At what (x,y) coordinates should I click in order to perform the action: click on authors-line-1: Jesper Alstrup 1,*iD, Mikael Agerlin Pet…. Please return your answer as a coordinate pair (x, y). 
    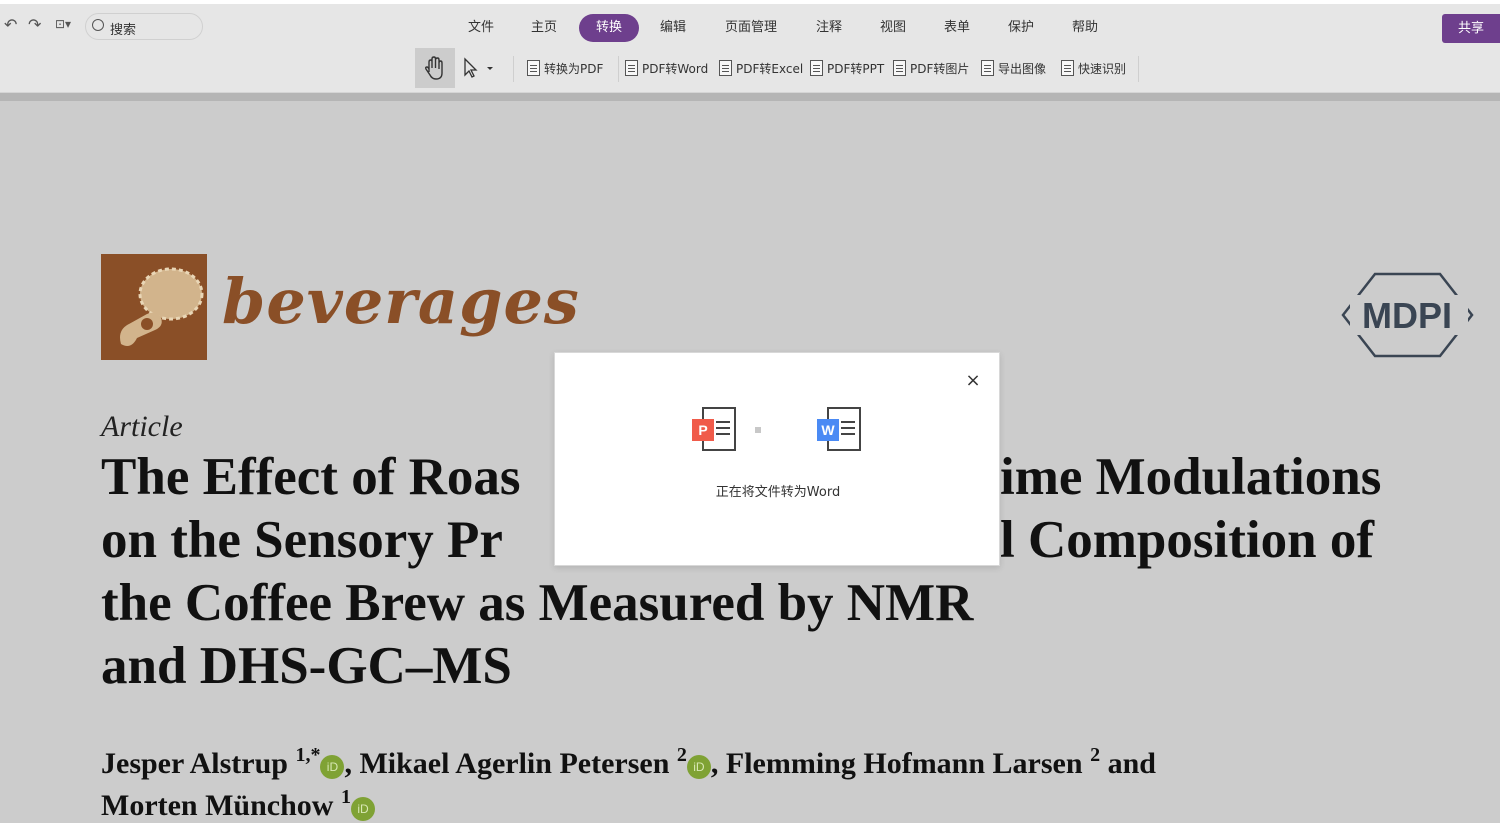
    Looking at the image, I should click on (628, 762).